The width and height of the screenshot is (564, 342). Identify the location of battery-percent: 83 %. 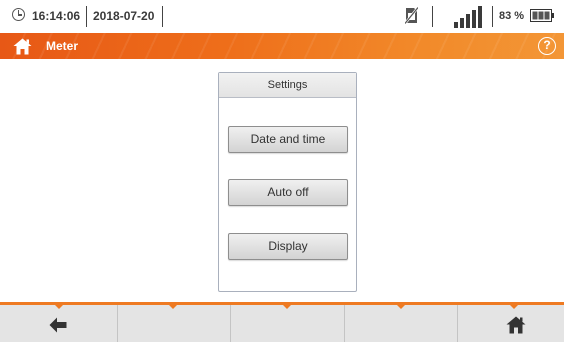
(512, 16).